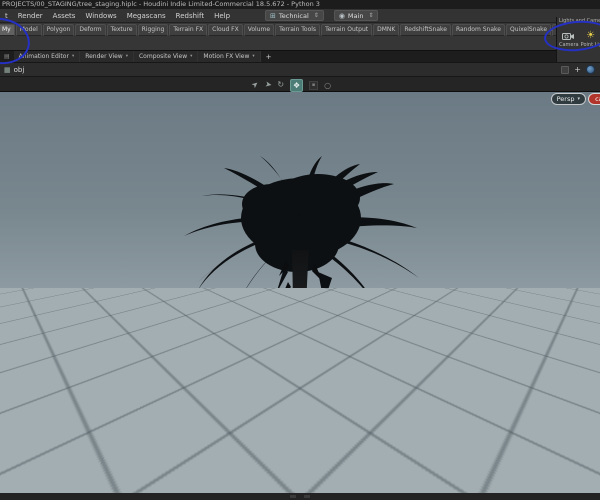 The image size is (600, 500). What do you see at coordinates (594, 99) in the screenshot?
I see `camera-pill: cam` at bounding box center [594, 99].